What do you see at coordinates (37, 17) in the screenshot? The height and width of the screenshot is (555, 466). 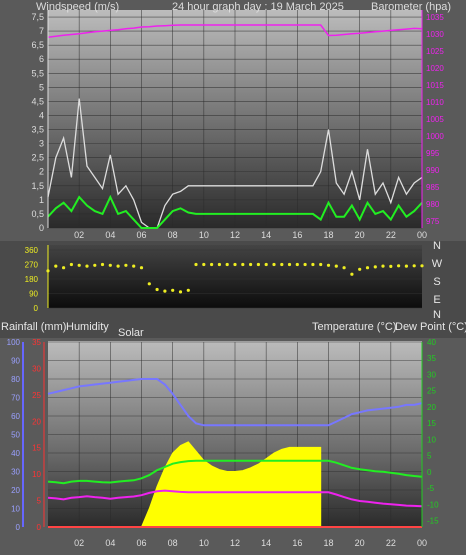 I see `windspeed-tick-label: 7,5` at bounding box center [37, 17].